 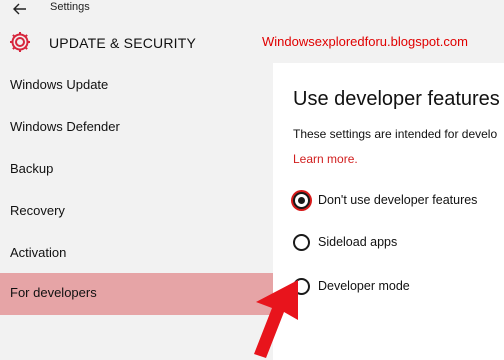 What do you see at coordinates (53, 292) in the screenshot?
I see `sidebar-item-label: For developers` at bounding box center [53, 292].